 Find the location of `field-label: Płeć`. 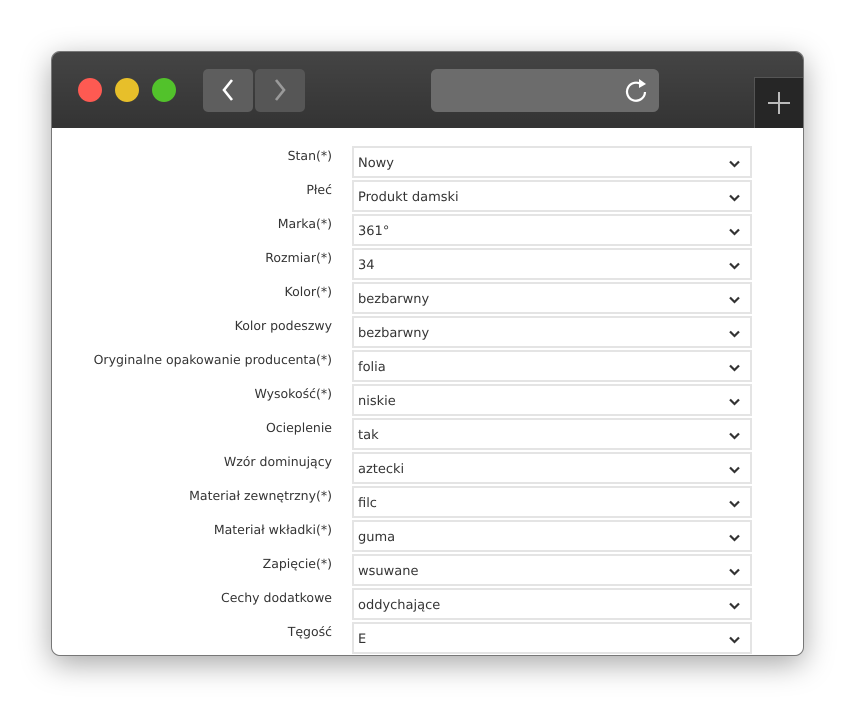

field-label: Płeć is located at coordinates (318, 190).